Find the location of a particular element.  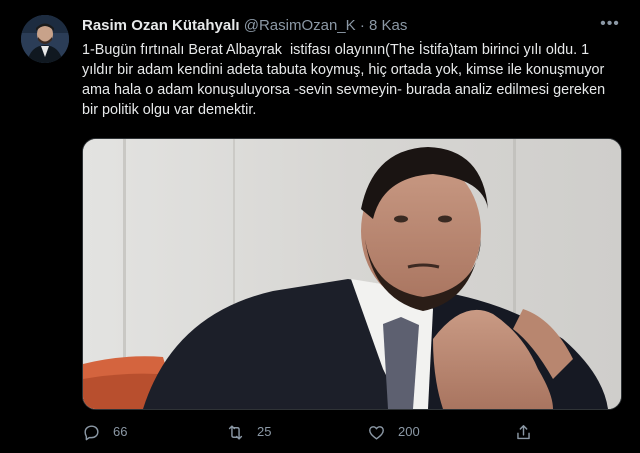

more-options-button: ••• is located at coordinates (610, 26).